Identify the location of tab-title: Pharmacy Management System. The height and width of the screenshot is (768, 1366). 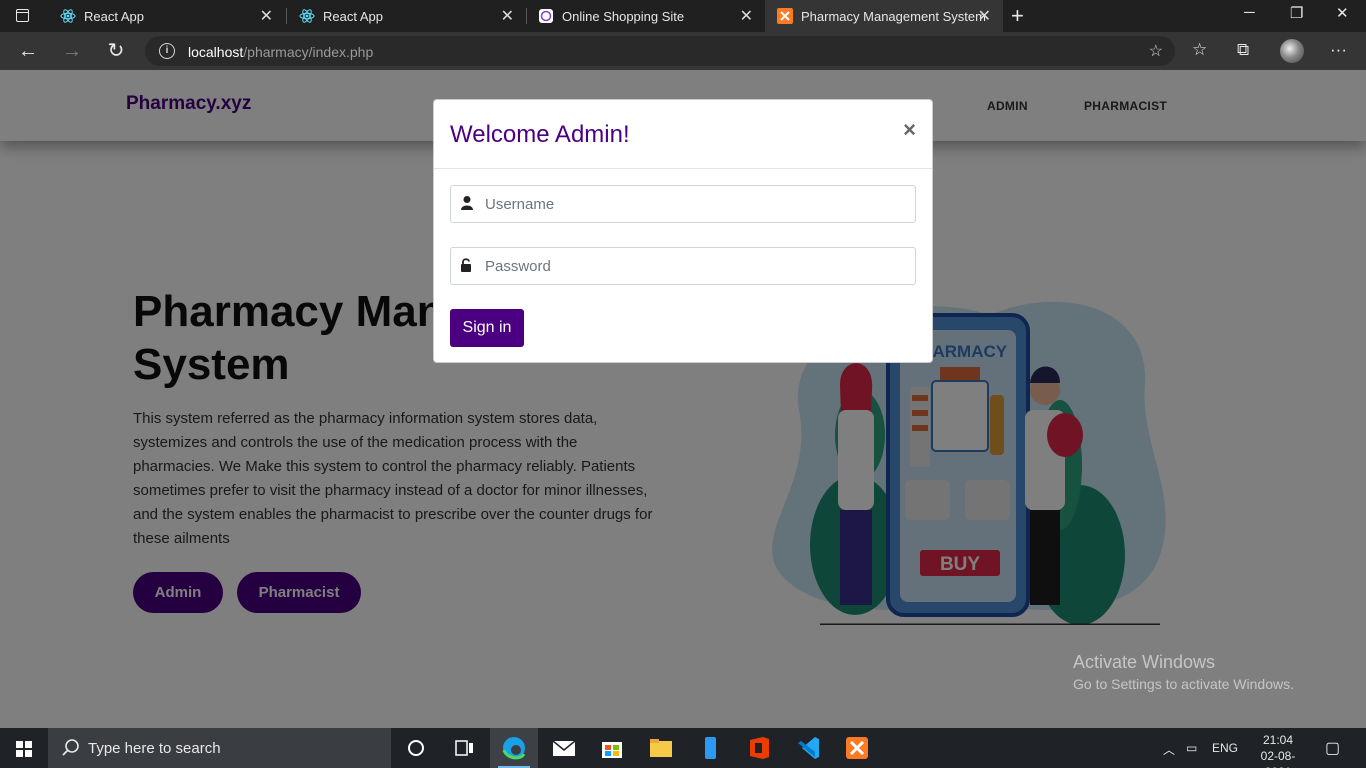
(893, 16).